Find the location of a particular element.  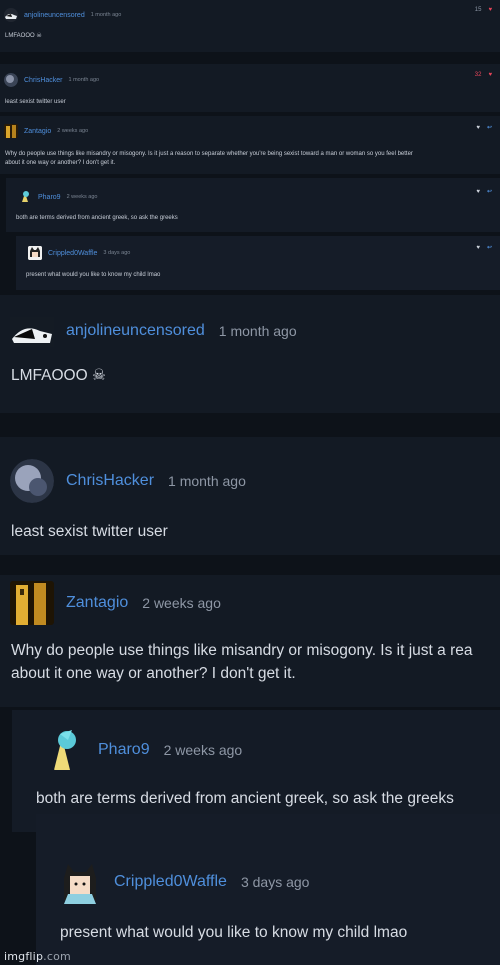

imgflip-watermark: imgflip.com is located at coordinates (37, 956).